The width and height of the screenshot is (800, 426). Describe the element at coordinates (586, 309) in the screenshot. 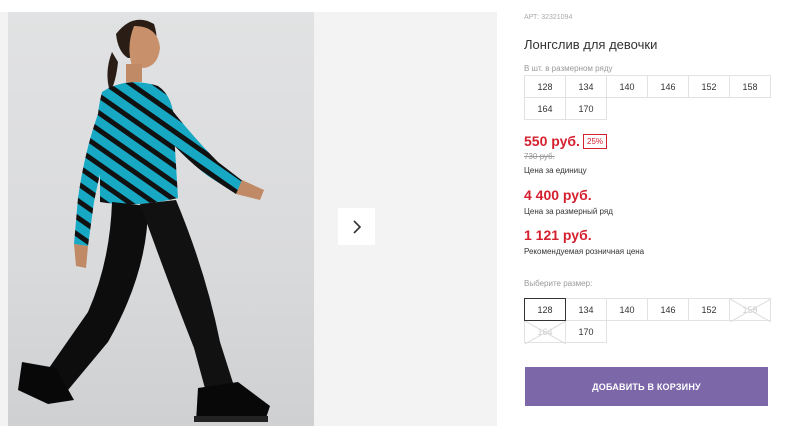

I see `size-option: 134` at that location.